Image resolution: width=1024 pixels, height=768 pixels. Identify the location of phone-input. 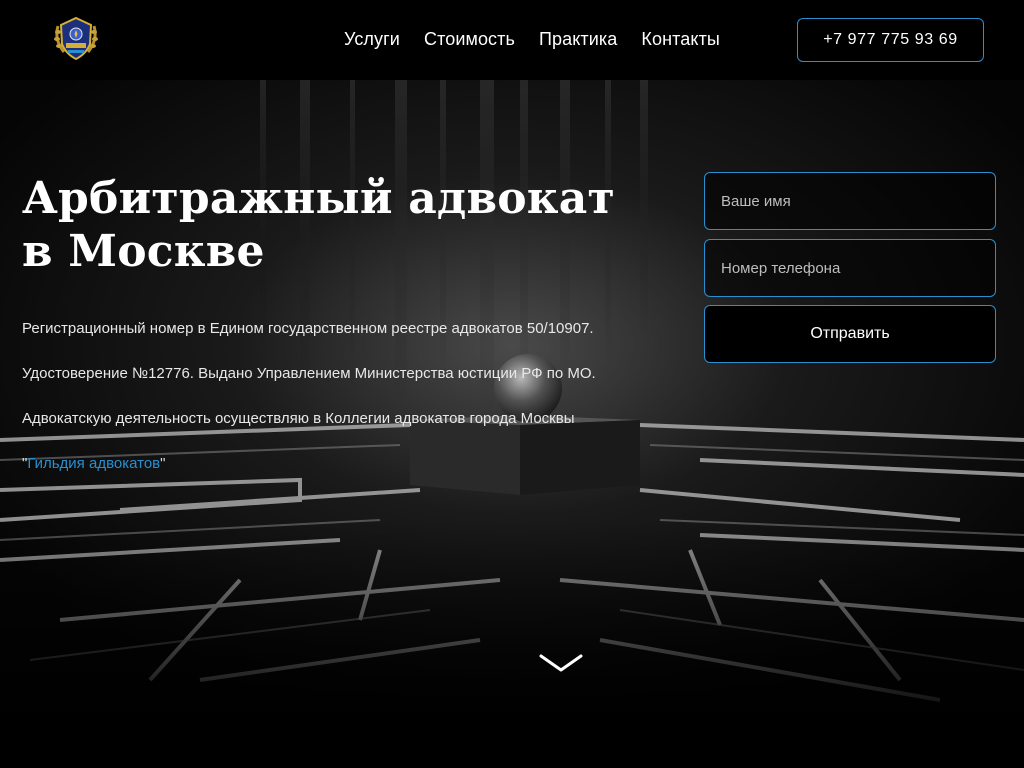
(850, 268).